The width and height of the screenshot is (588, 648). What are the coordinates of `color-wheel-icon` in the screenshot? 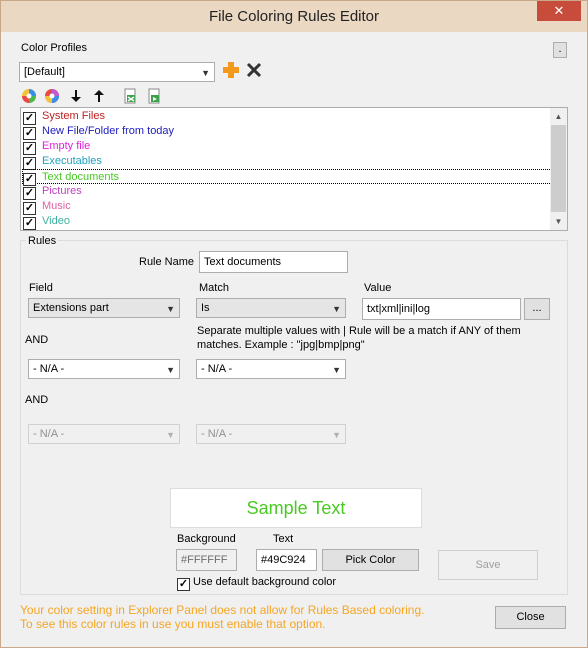 It's located at (29, 96).